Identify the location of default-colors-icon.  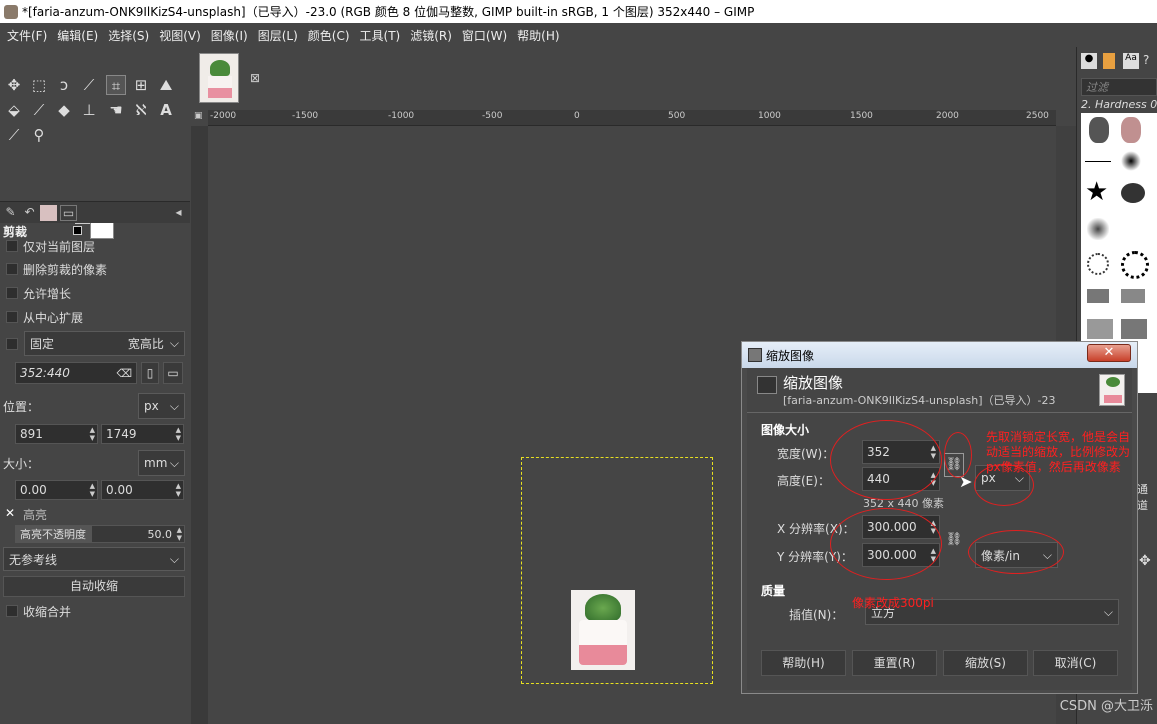
(77, 230).